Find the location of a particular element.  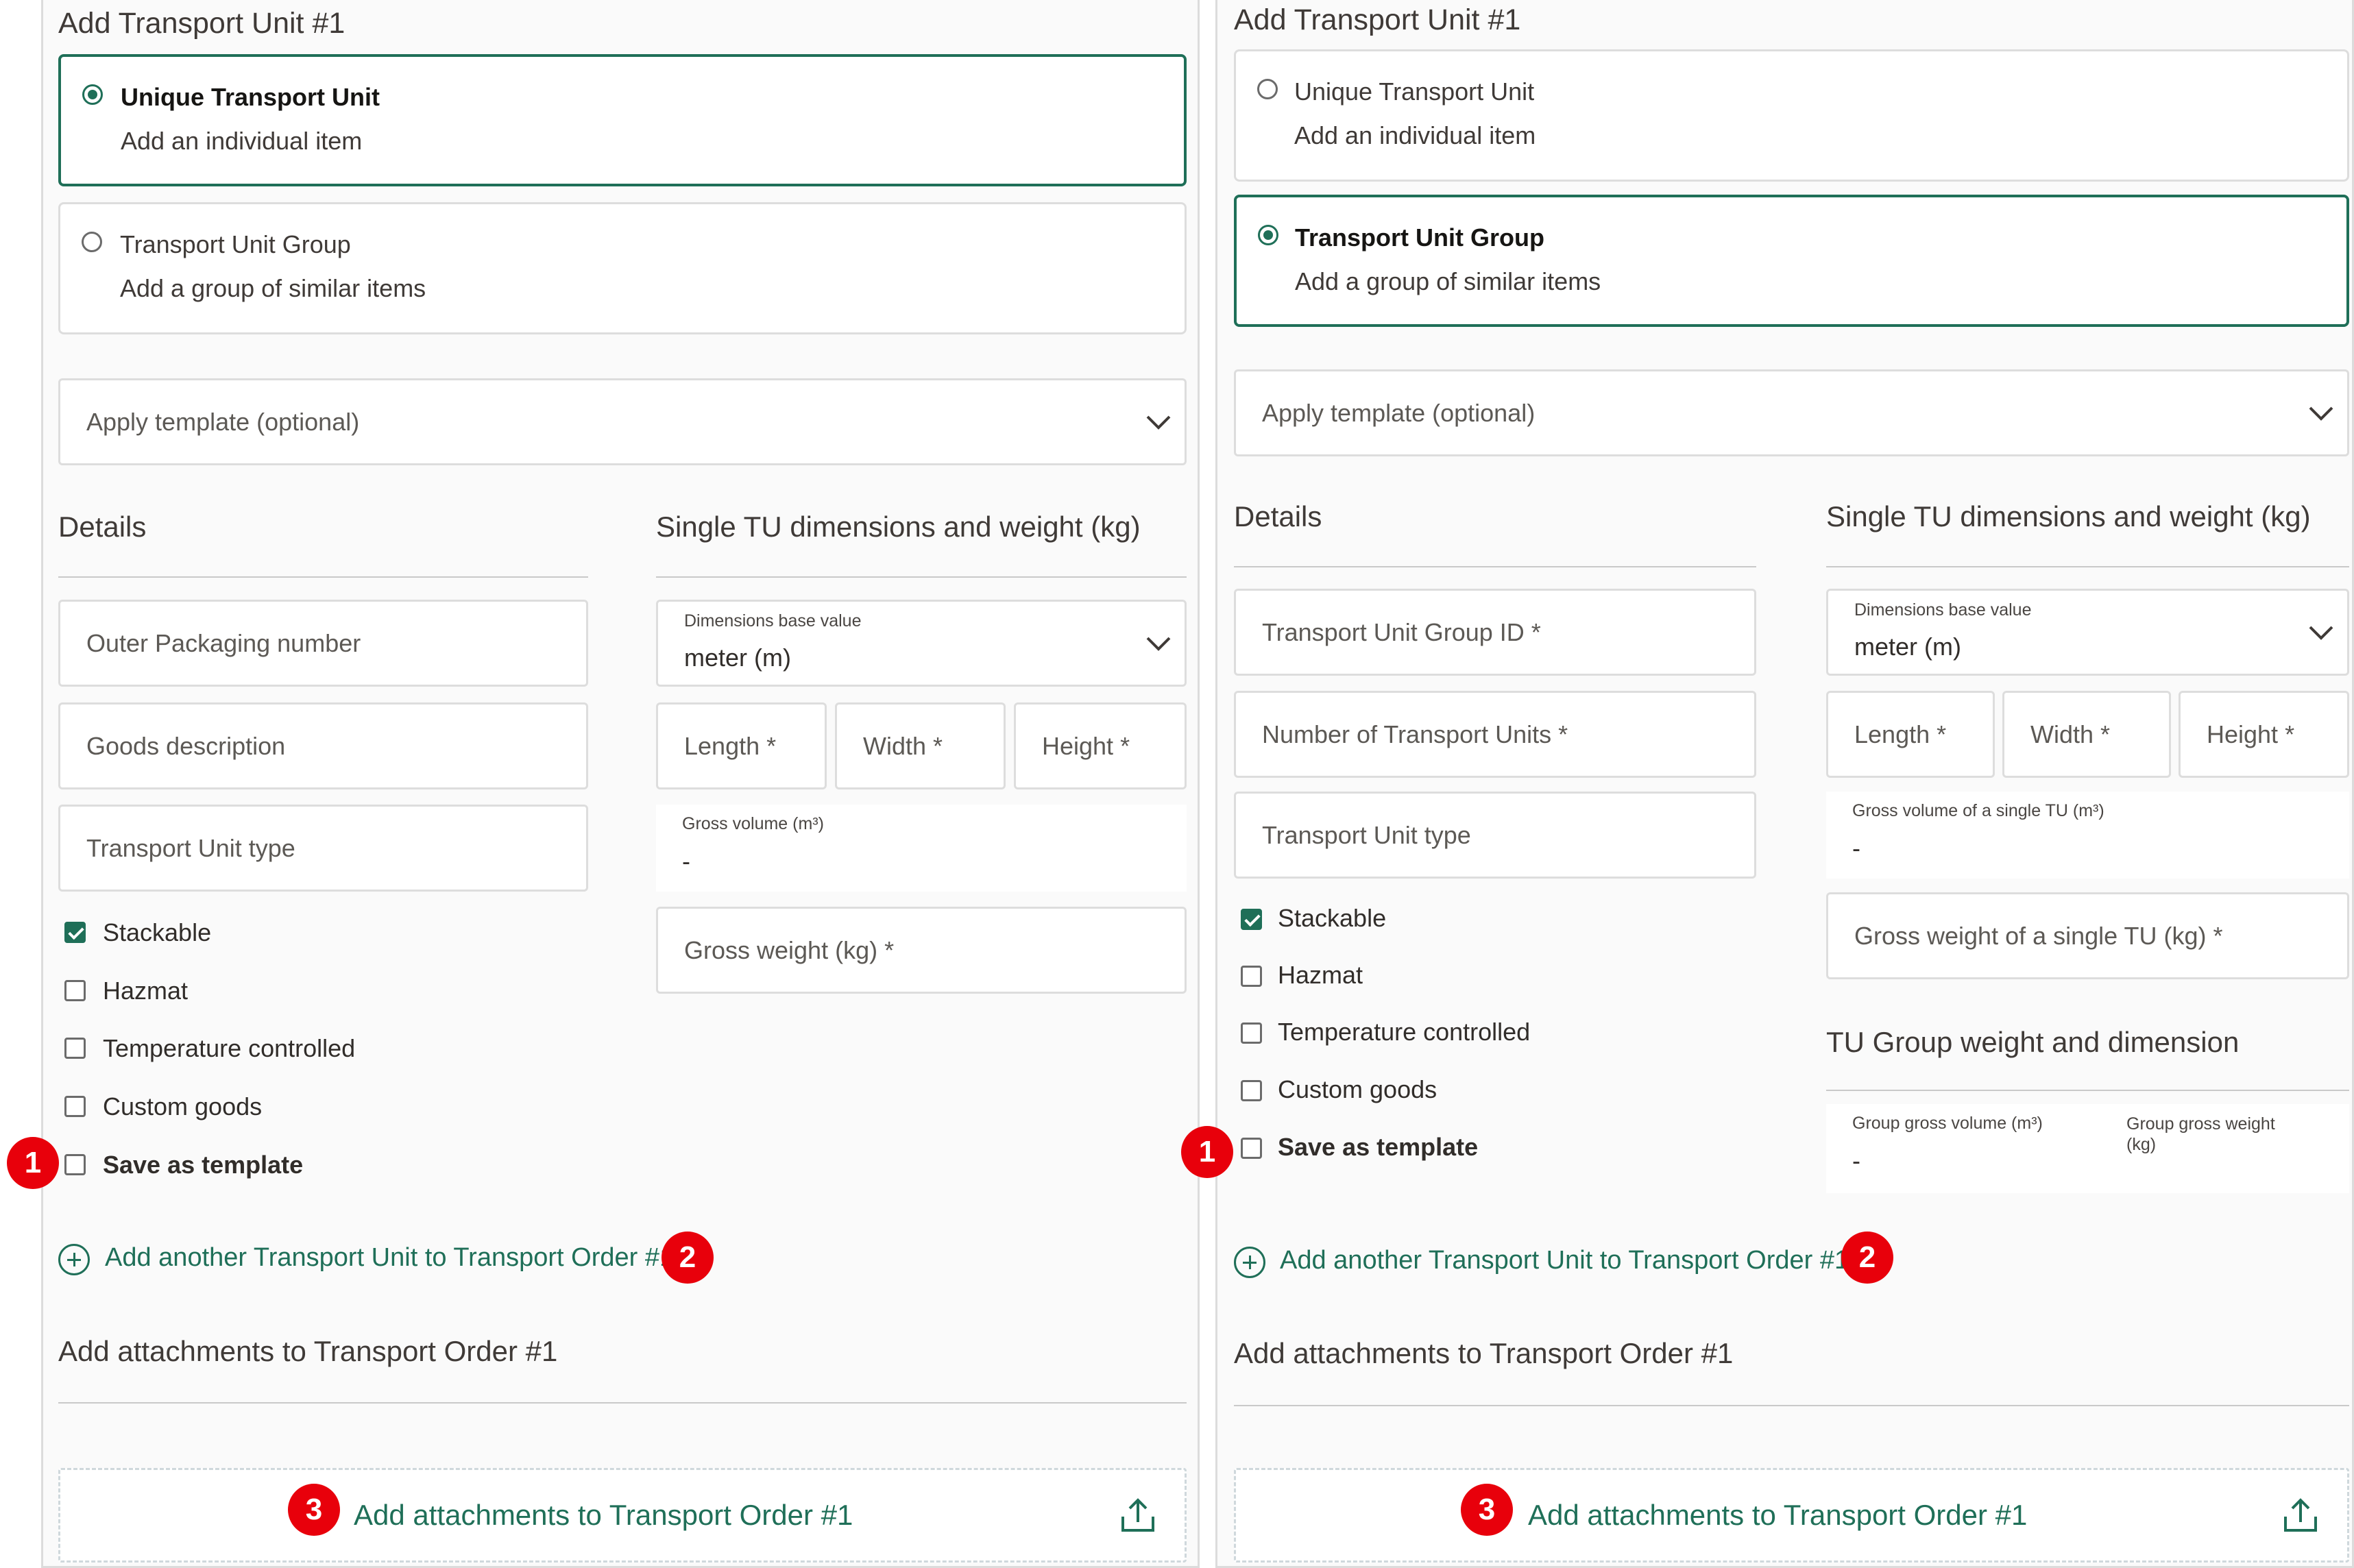

option-unique-title: Unique Transport Unit is located at coordinates (250, 97).